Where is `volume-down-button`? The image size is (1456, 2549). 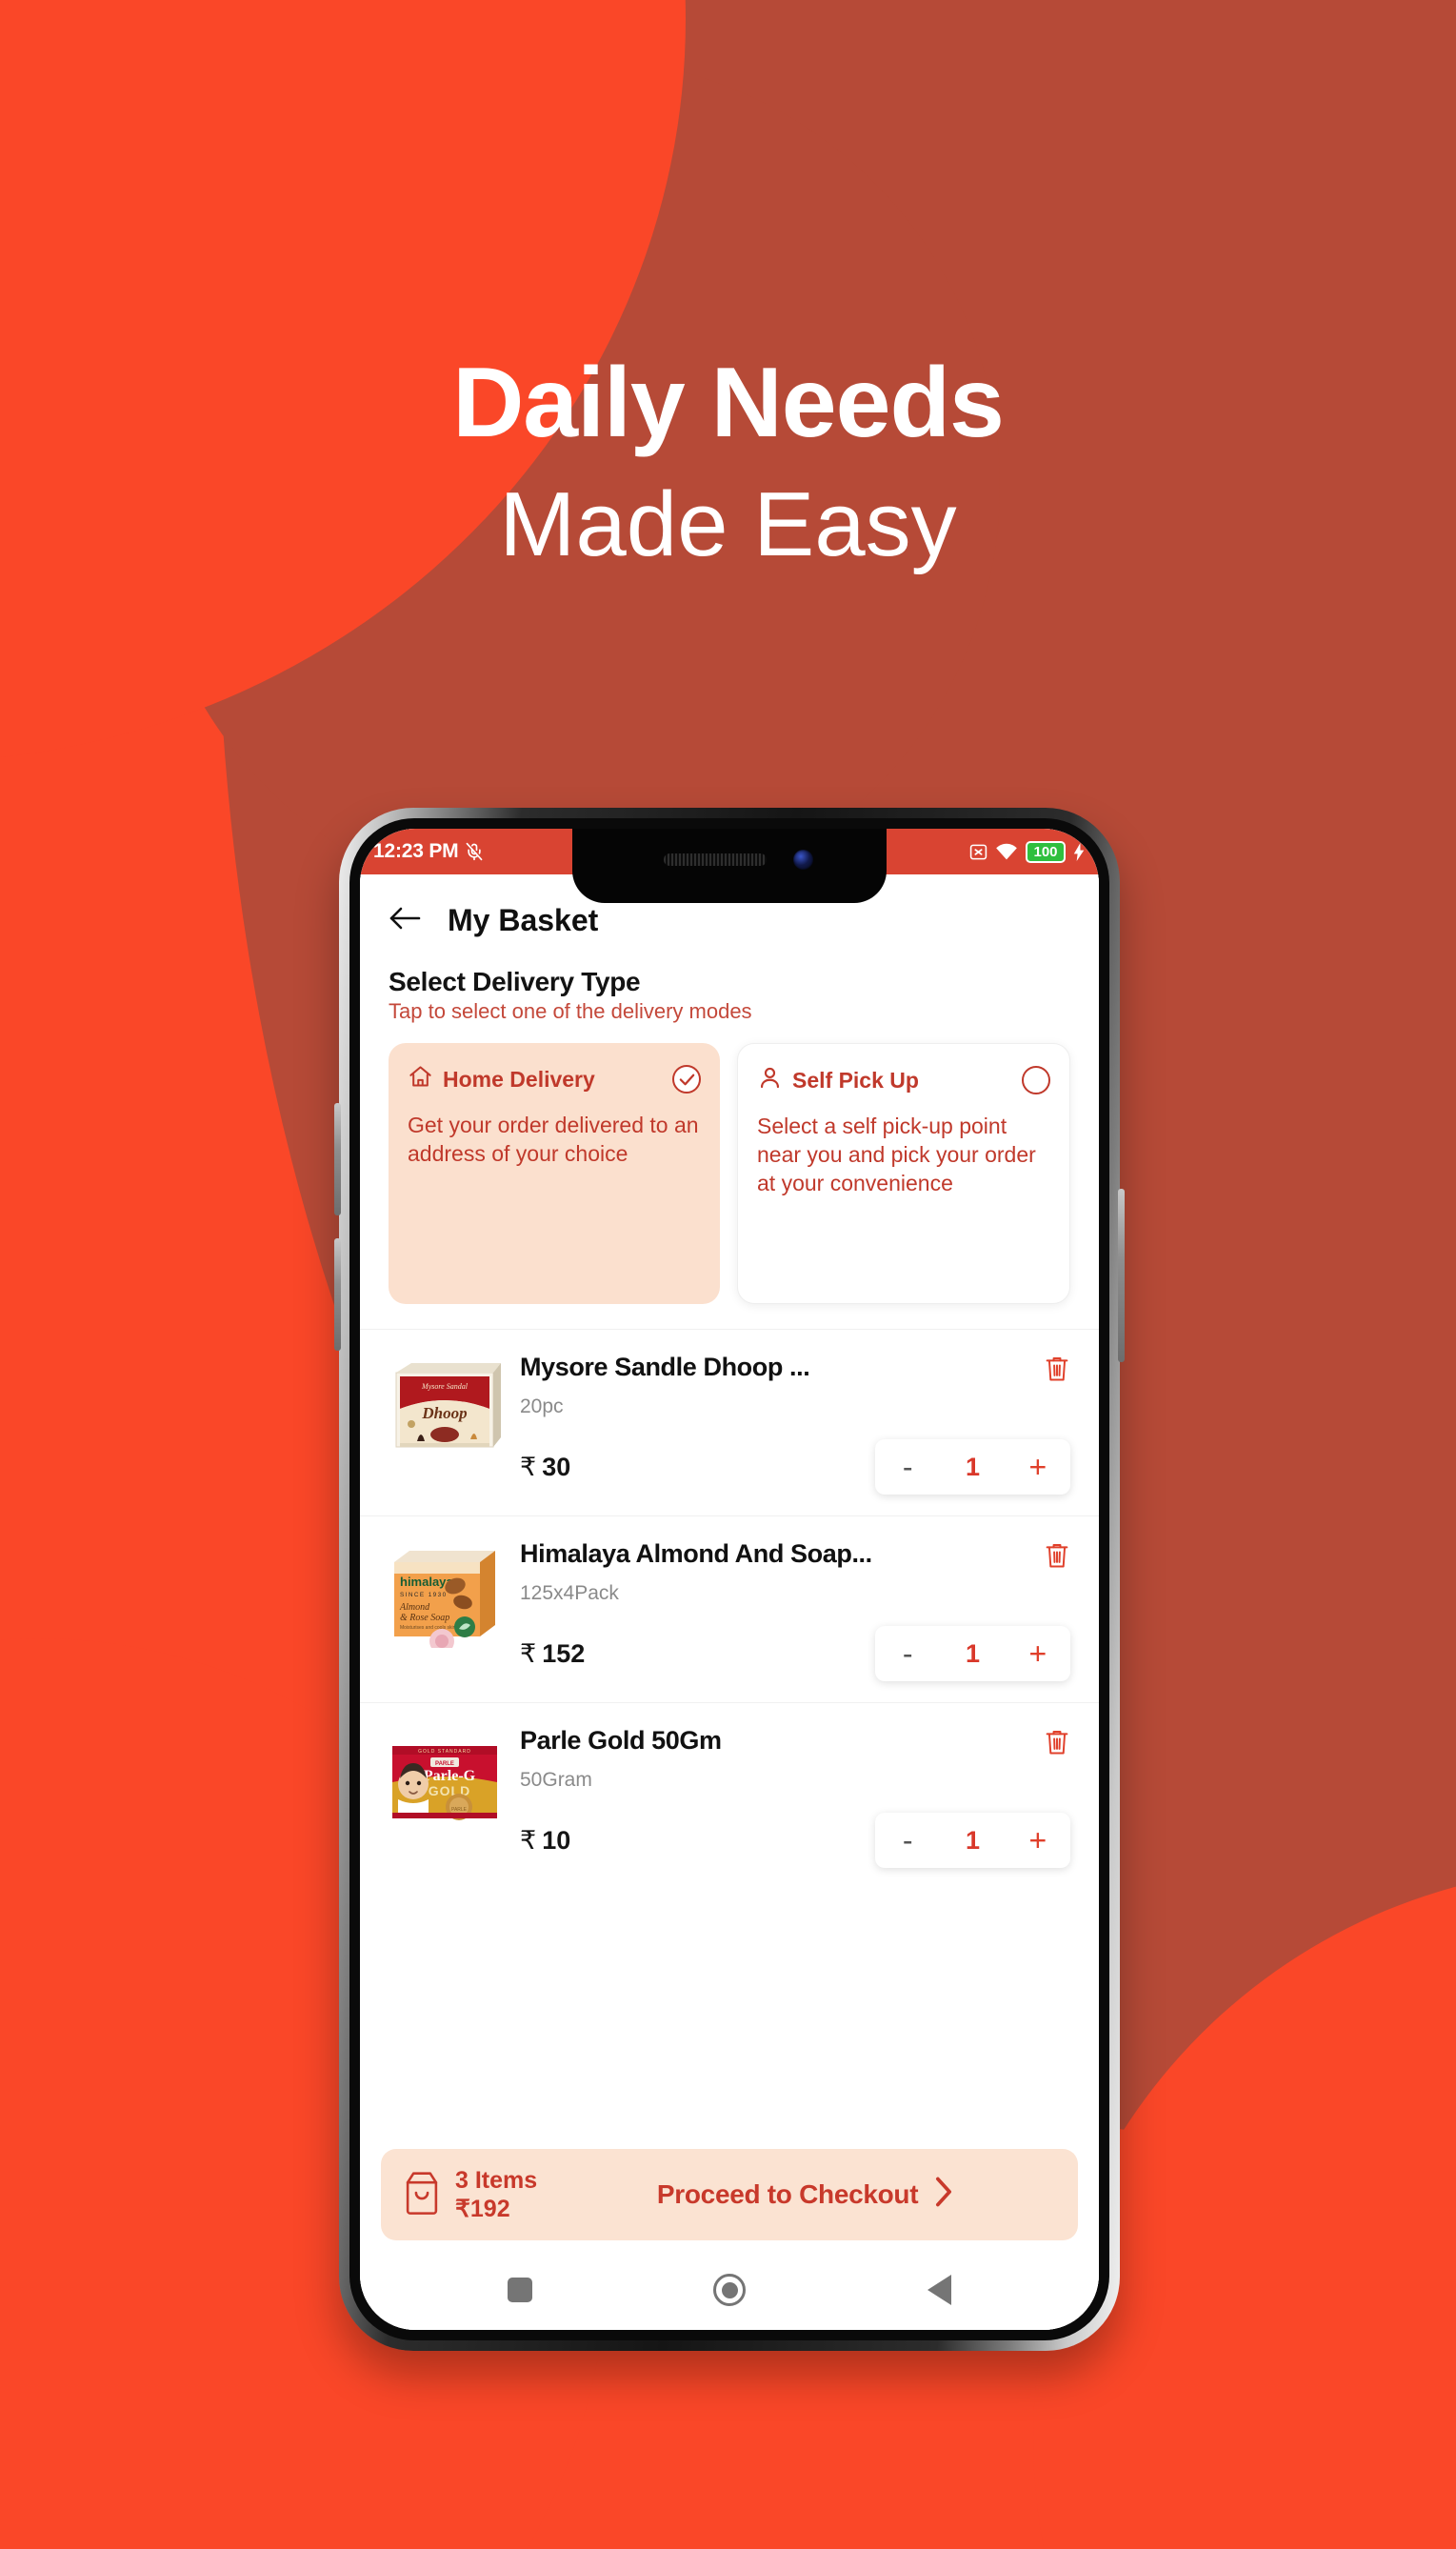 volume-down-button is located at coordinates (337, 1294).